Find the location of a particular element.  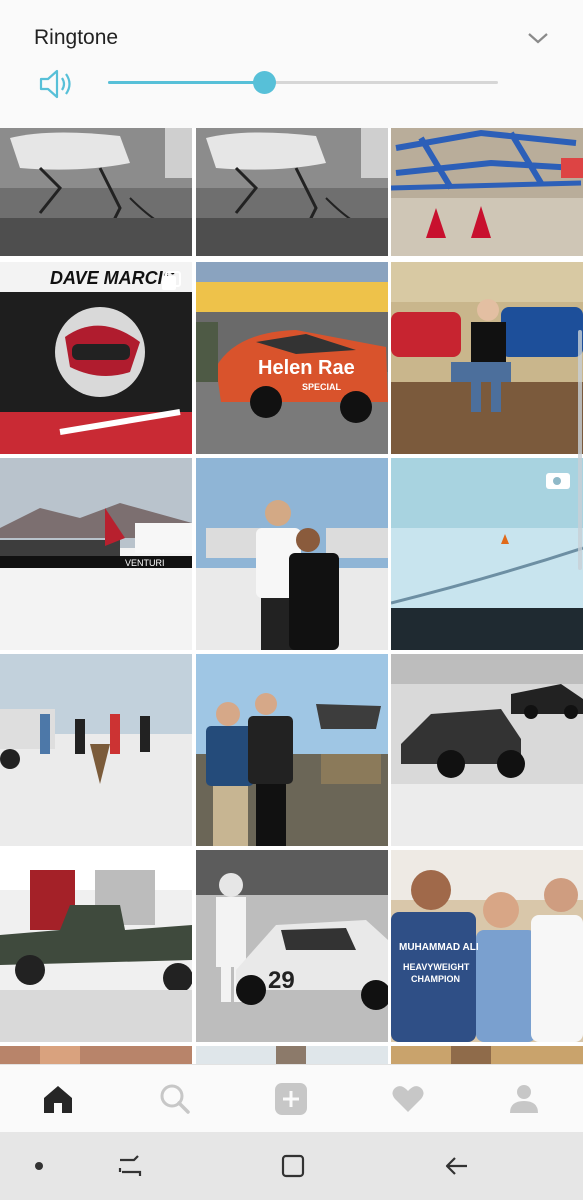

recent-apps-icon is located at coordinates (130, 1166).